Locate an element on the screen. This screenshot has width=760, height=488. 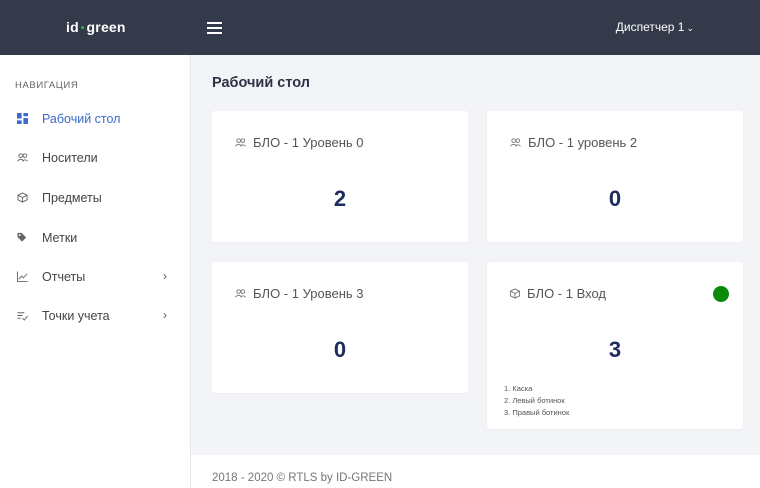
page-title: Рабочий стол is located at coordinates (261, 83).